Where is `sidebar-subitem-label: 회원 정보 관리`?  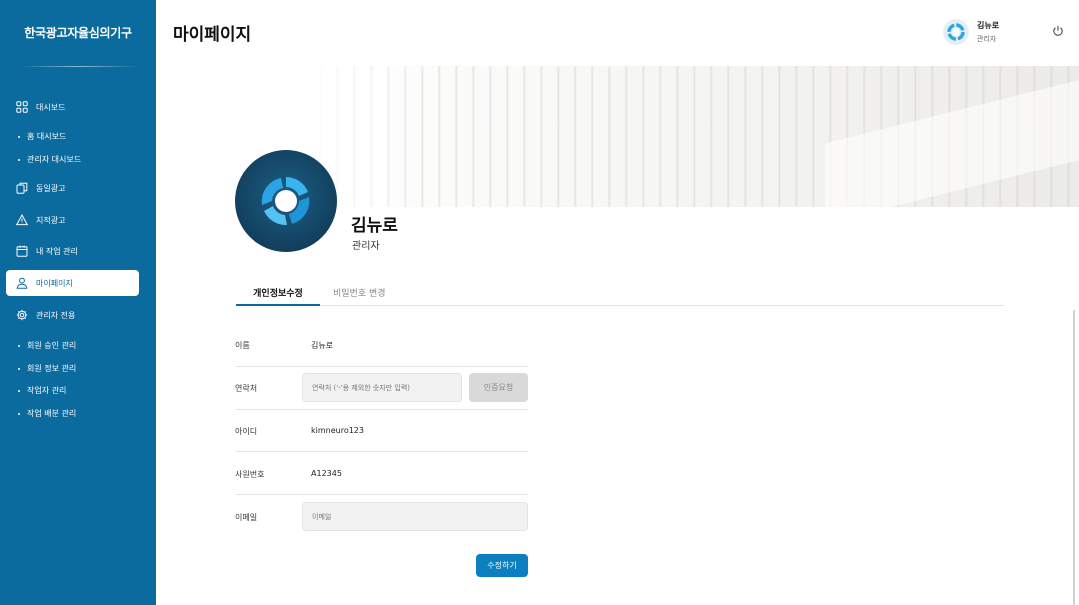
sidebar-subitem-label: 회원 정보 관리 is located at coordinates (52, 368).